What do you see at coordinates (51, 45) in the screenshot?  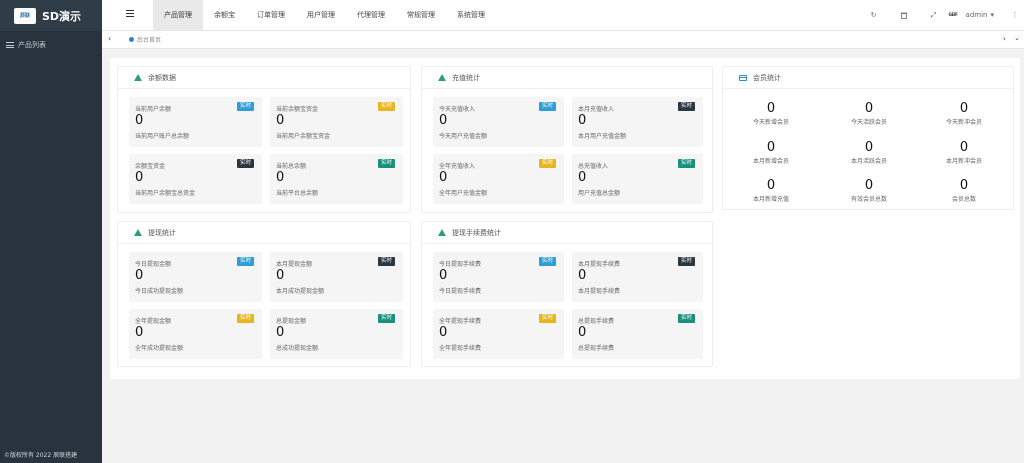 I see `sidebar-item-product-list: 产品列表` at bounding box center [51, 45].